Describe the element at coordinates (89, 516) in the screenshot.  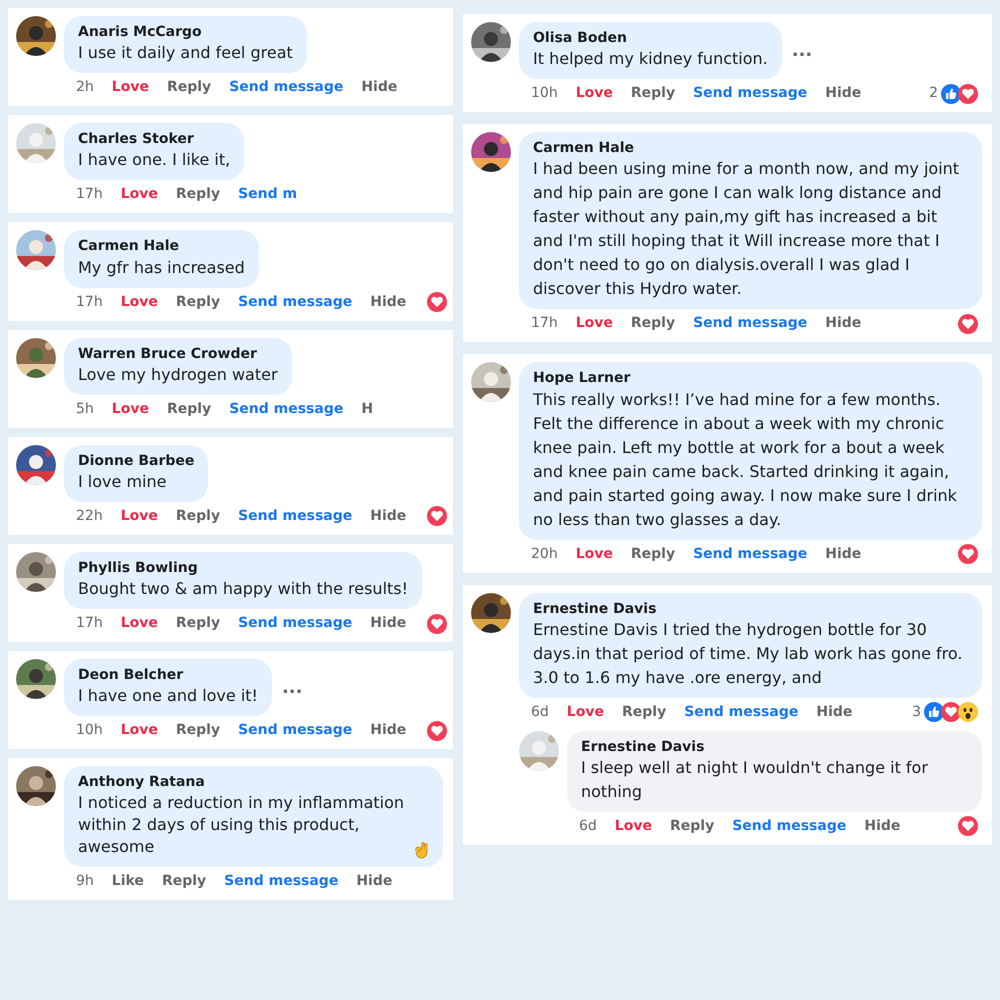
I see `timestamp: 22h` at that location.